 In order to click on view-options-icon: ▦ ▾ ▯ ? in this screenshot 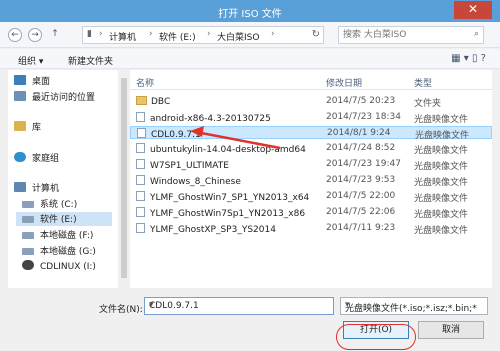, I will do `click(468, 58)`.